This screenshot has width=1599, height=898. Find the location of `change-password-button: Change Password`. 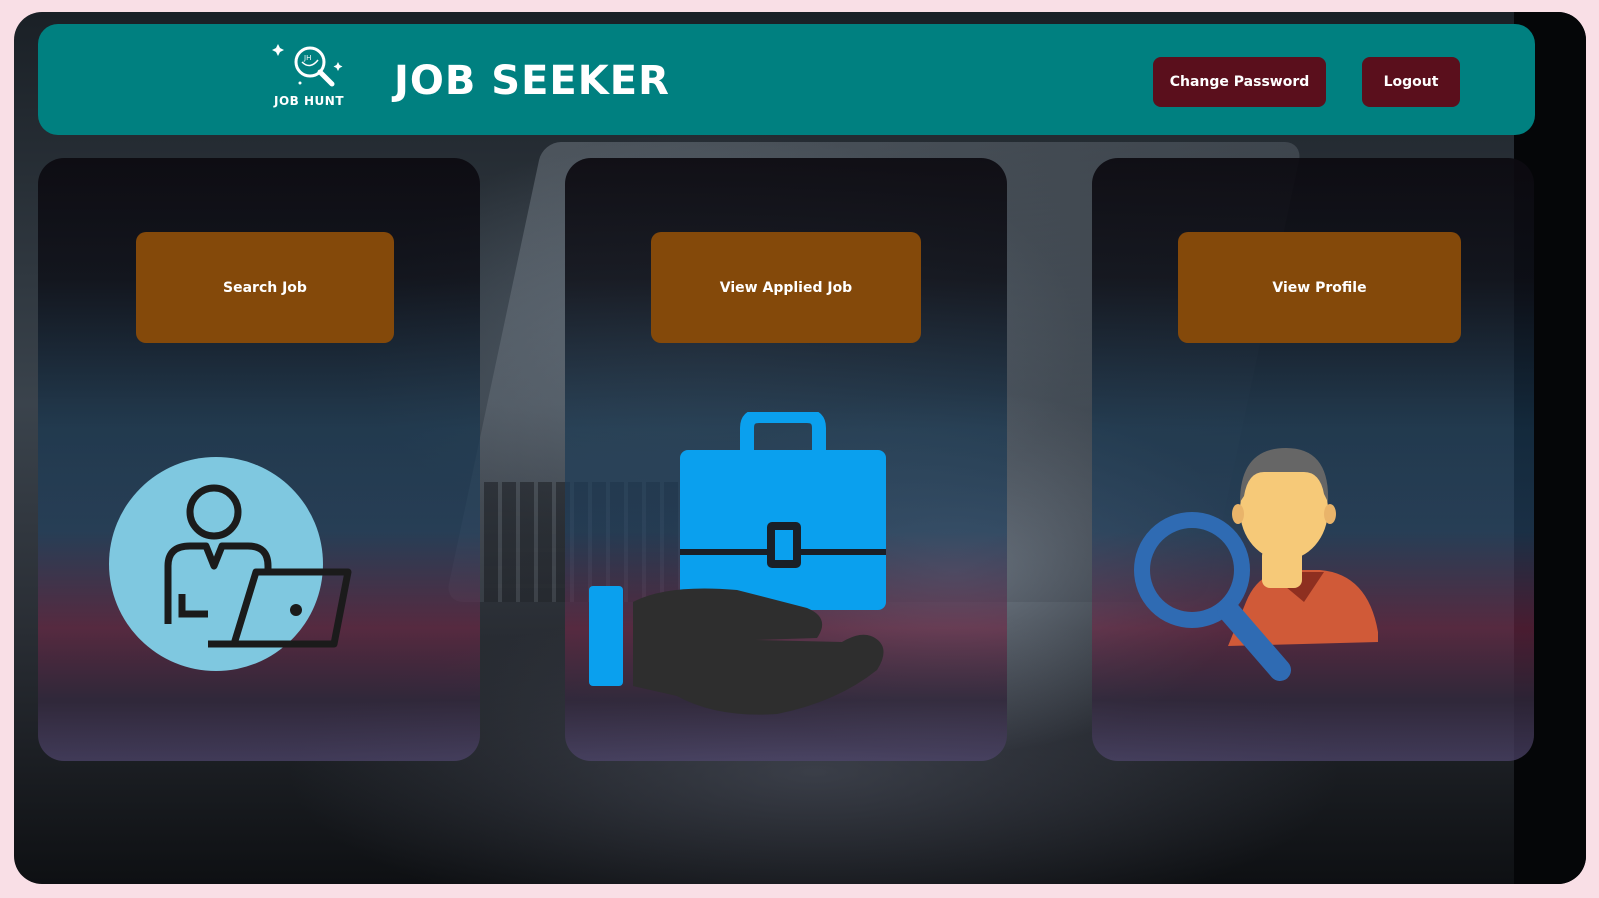

change-password-button: Change Password is located at coordinates (1239, 82).